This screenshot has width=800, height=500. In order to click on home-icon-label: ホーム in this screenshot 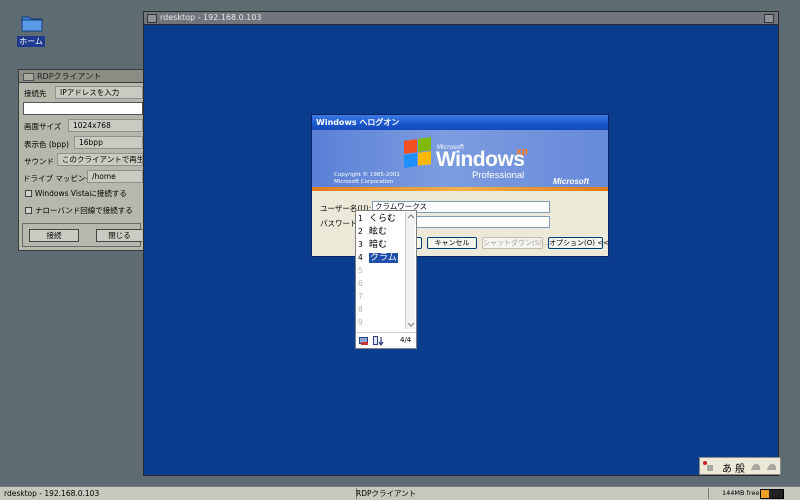, I will do `click(31, 41)`.